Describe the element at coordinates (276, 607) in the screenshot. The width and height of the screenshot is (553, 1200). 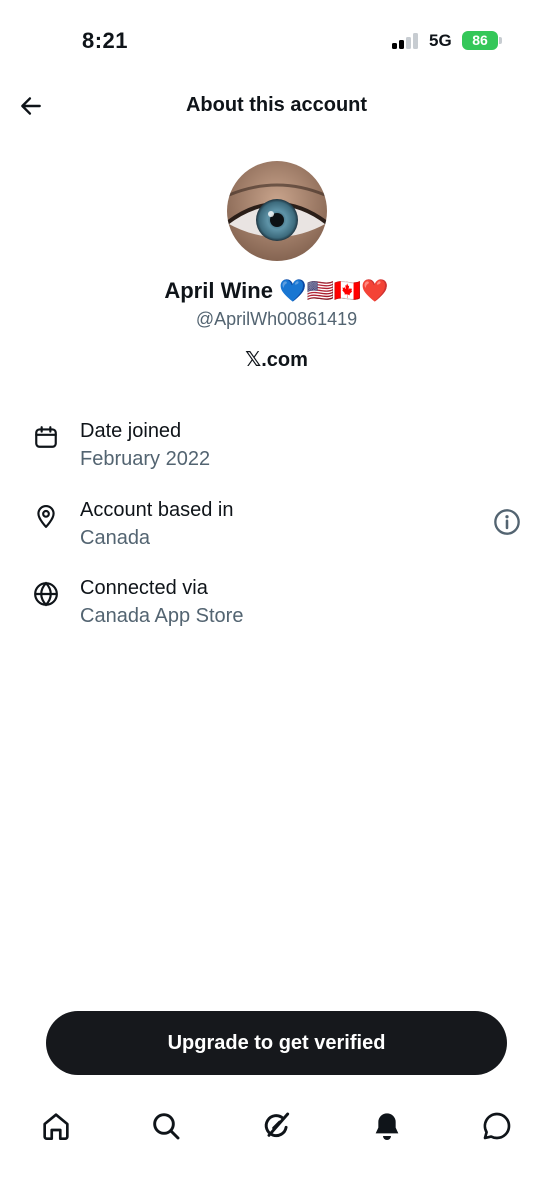
I see `info-row-connected-via: Connected via Canada App Store` at that location.